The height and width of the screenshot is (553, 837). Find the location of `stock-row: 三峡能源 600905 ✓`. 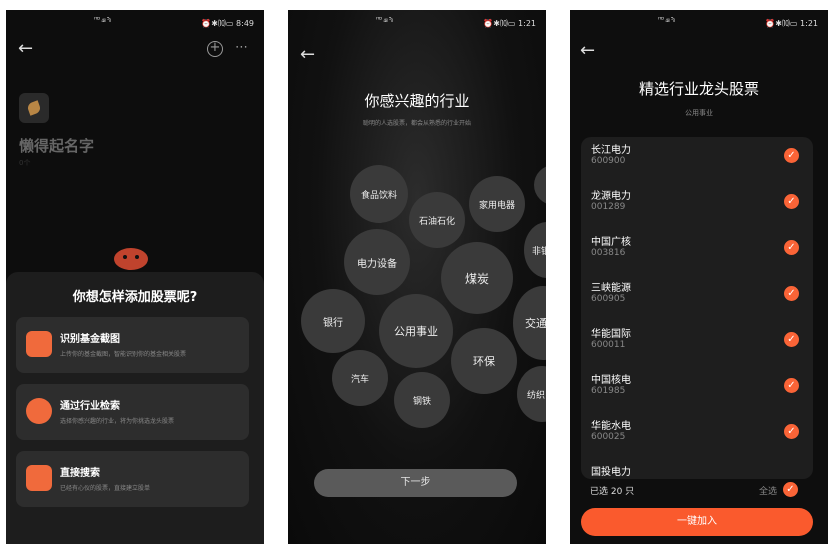

stock-row: 三峡能源 600905 ✓ is located at coordinates (697, 300).